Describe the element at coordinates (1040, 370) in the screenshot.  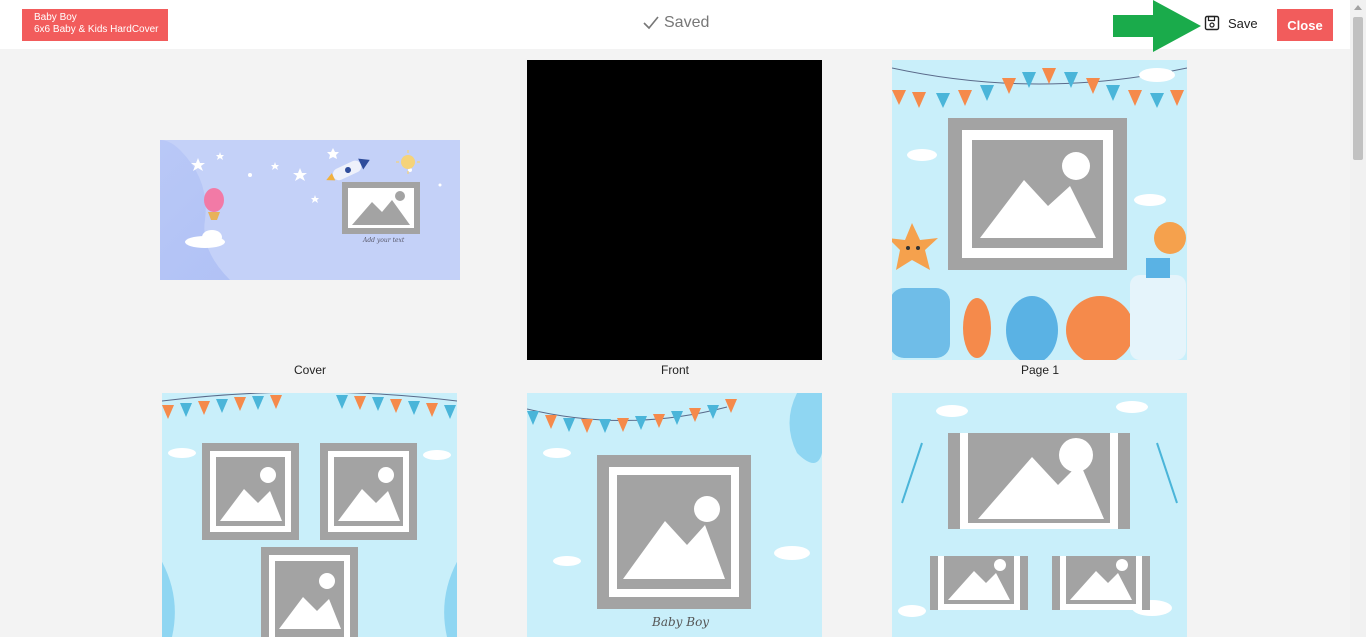
I see `page-1-label: Page 1` at that location.